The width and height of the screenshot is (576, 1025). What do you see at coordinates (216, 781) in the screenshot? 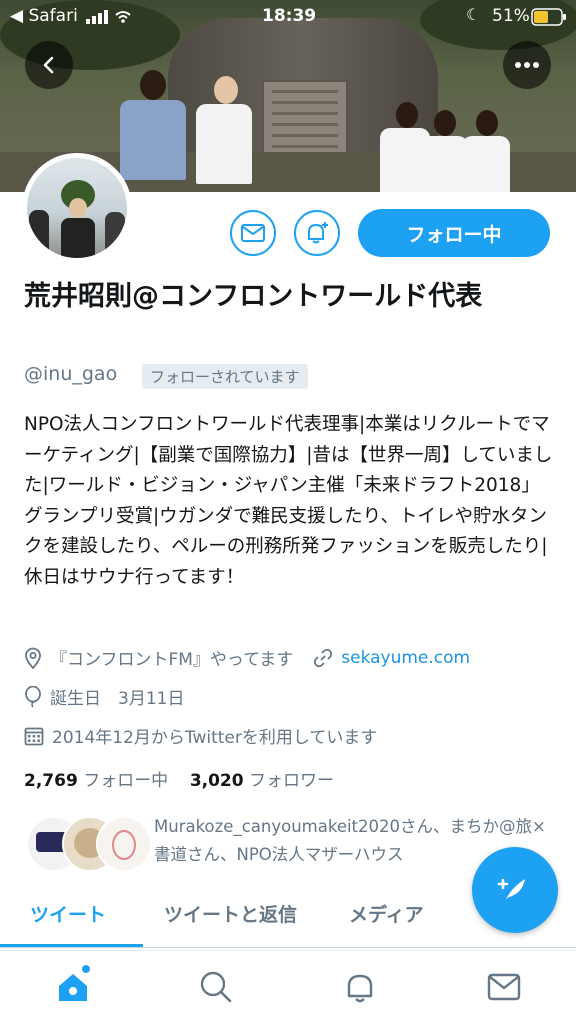
I see `followers-count: 3,020` at bounding box center [216, 781].